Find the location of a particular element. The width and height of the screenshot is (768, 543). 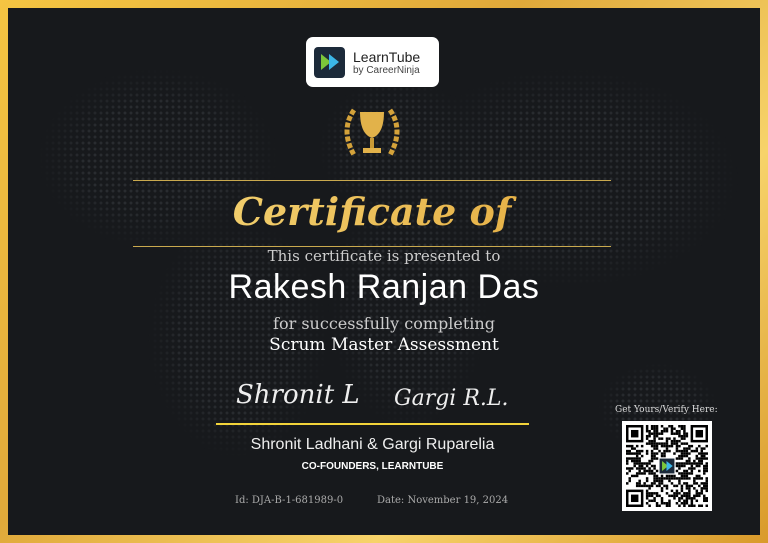

verify-label: Get Yours/Verify Here: is located at coordinates (666, 410).